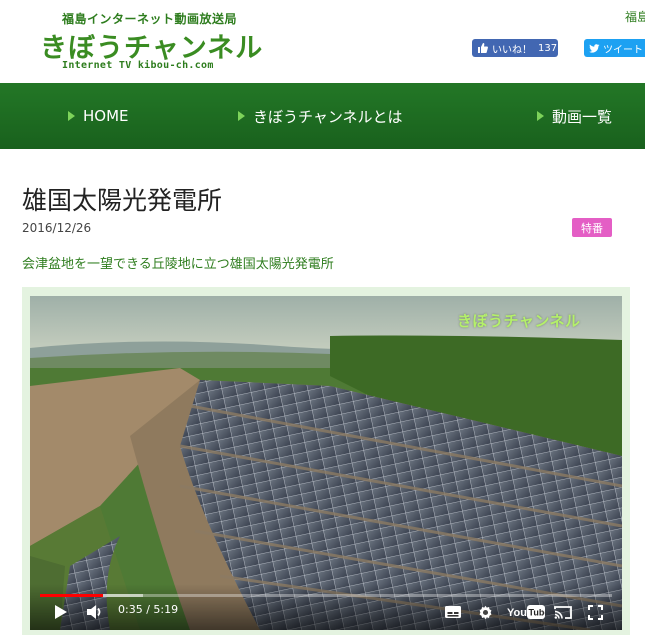 This screenshot has height=638, width=645. I want to click on twitter-tweet-label: ツイート, so click(623, 50).